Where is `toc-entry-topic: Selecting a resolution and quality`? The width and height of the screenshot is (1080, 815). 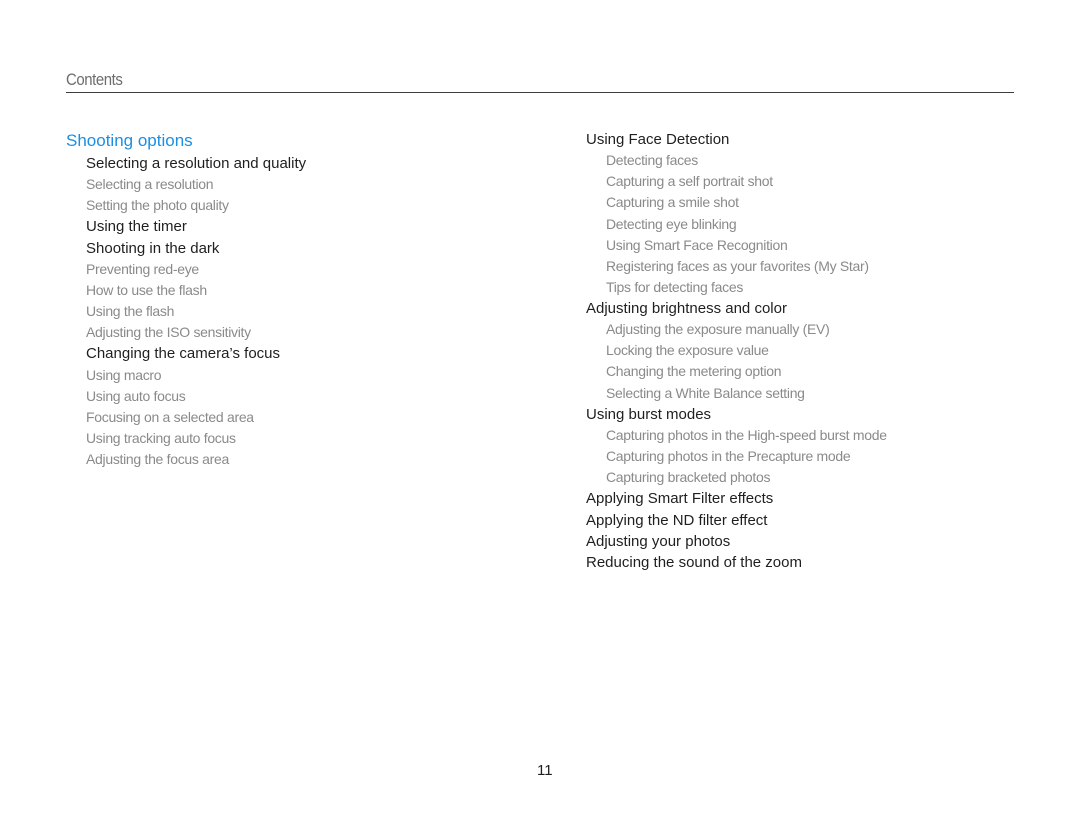 toc-entry-topic: Selecting a resolution and quality is located at coordinates (186, 163).